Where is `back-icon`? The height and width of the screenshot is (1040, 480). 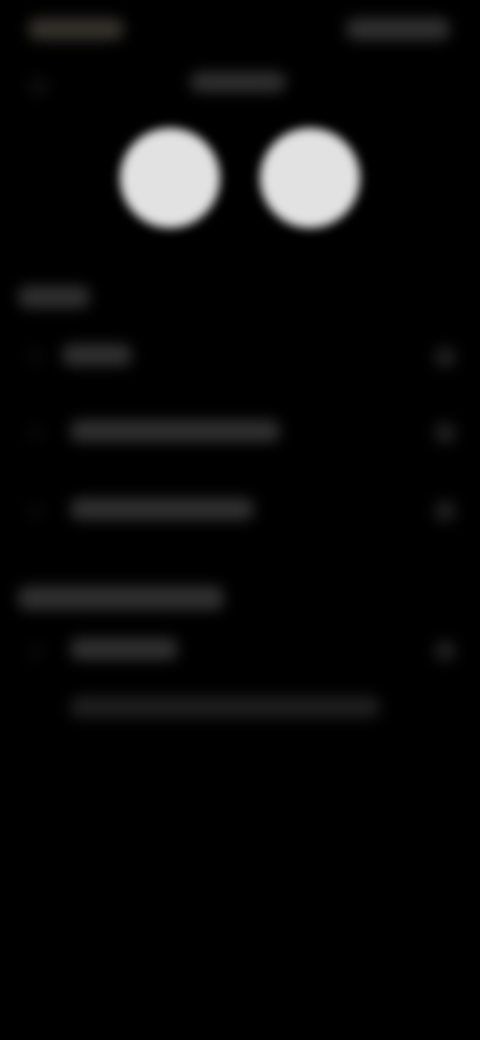 back-icon is located at coordinates (38, 86).